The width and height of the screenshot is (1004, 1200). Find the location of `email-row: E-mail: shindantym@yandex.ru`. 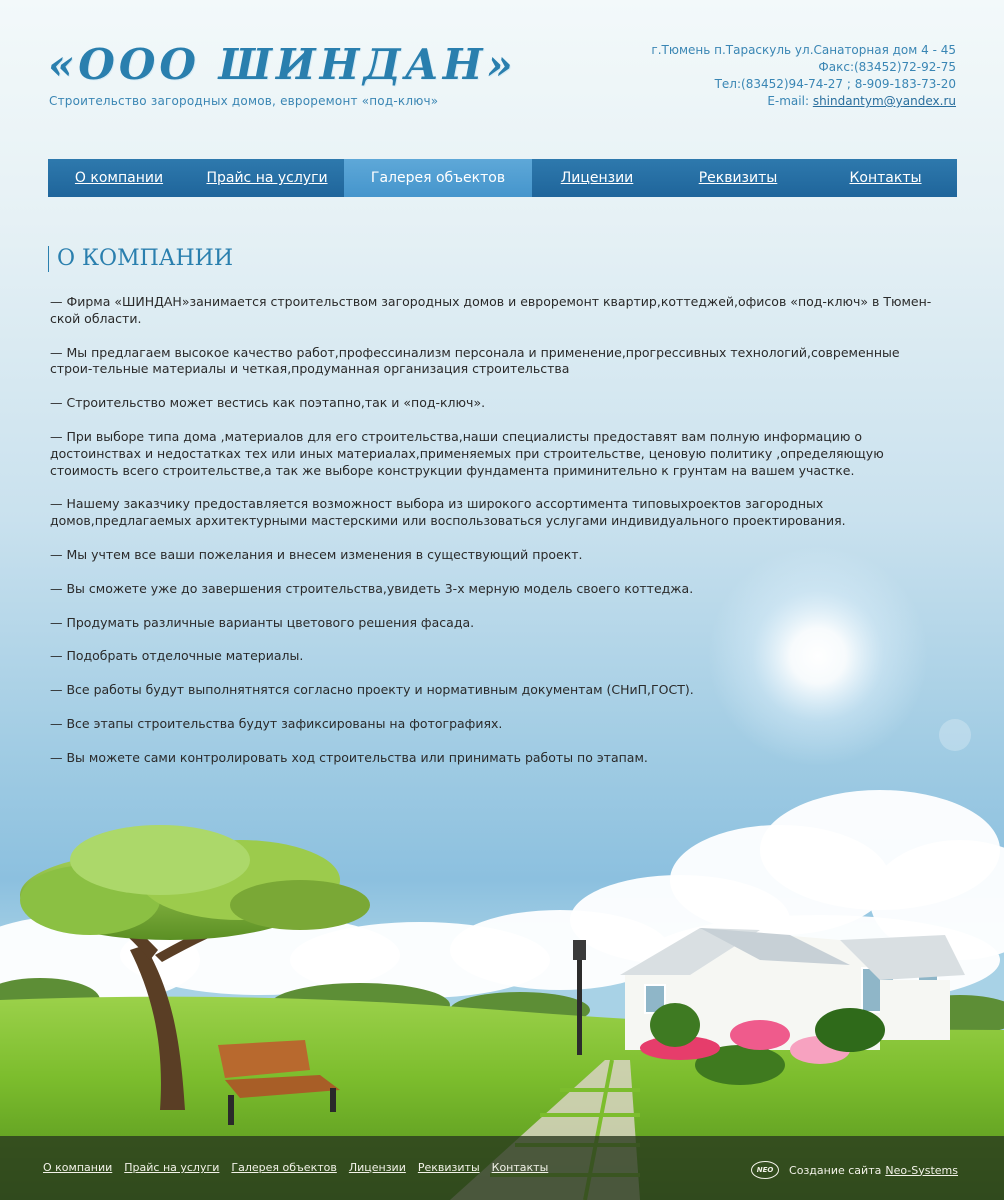

email-row: E-mail: shindantym@yandex.ru is located at coordinates (803, 101).